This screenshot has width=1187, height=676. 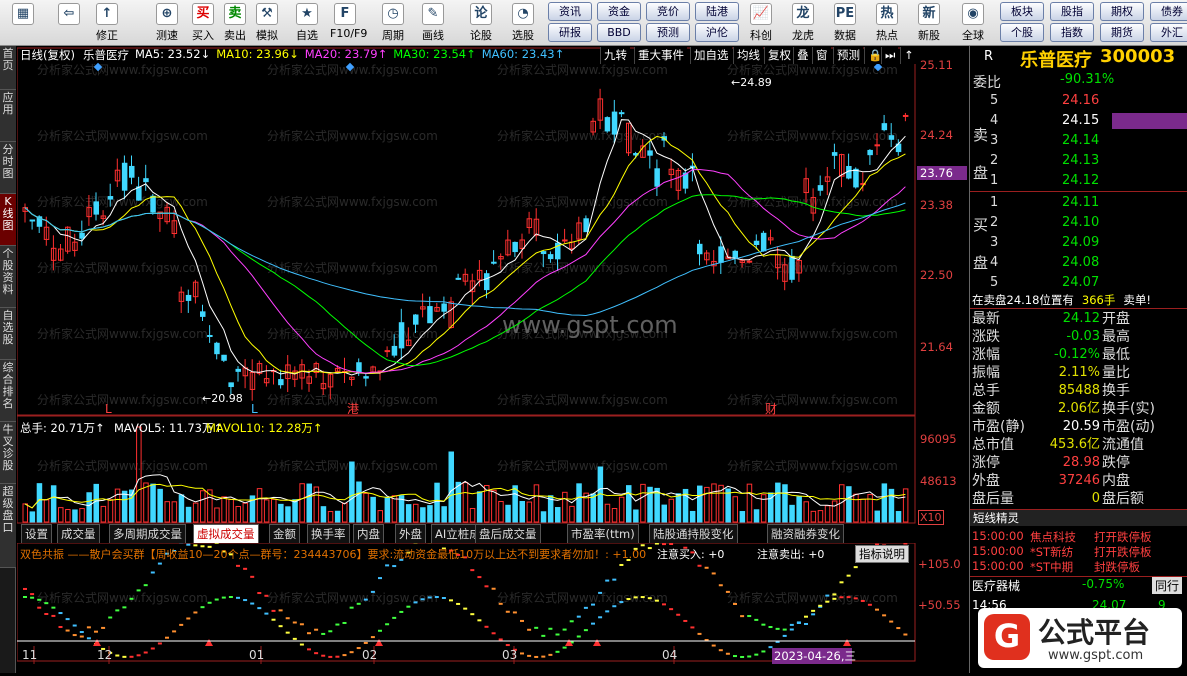 I want to click on volume-y-tick: 48613, so click(x=938, y=481).